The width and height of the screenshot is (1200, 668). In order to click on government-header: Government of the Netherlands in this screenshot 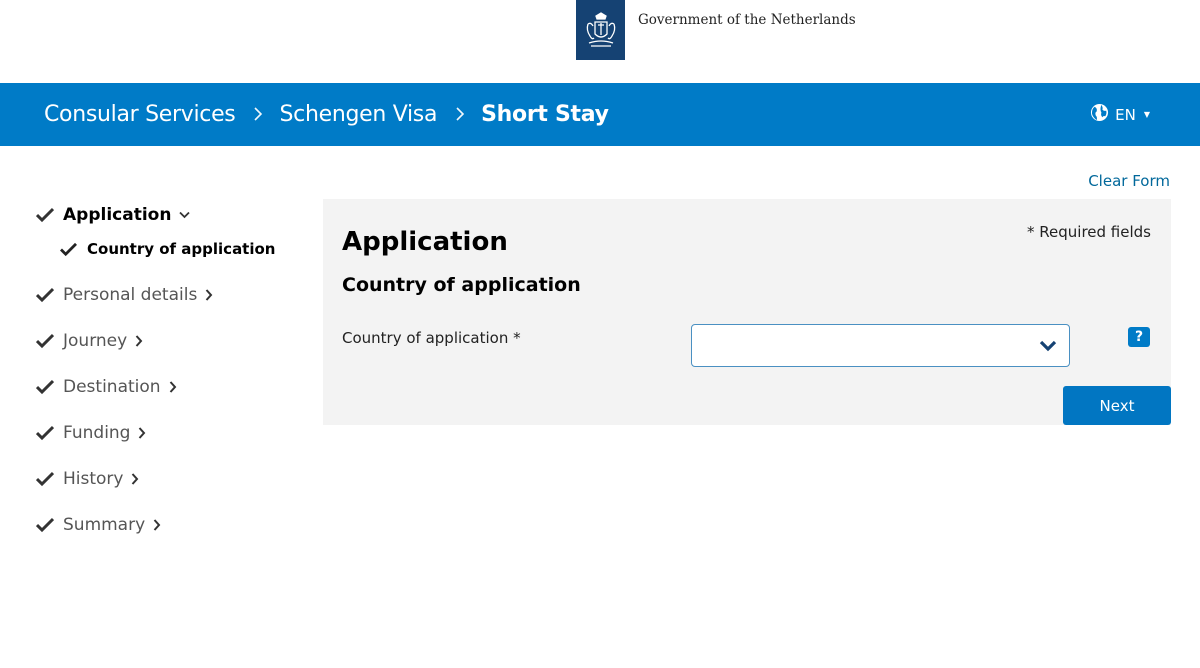, I will do `click(600, 41)`.